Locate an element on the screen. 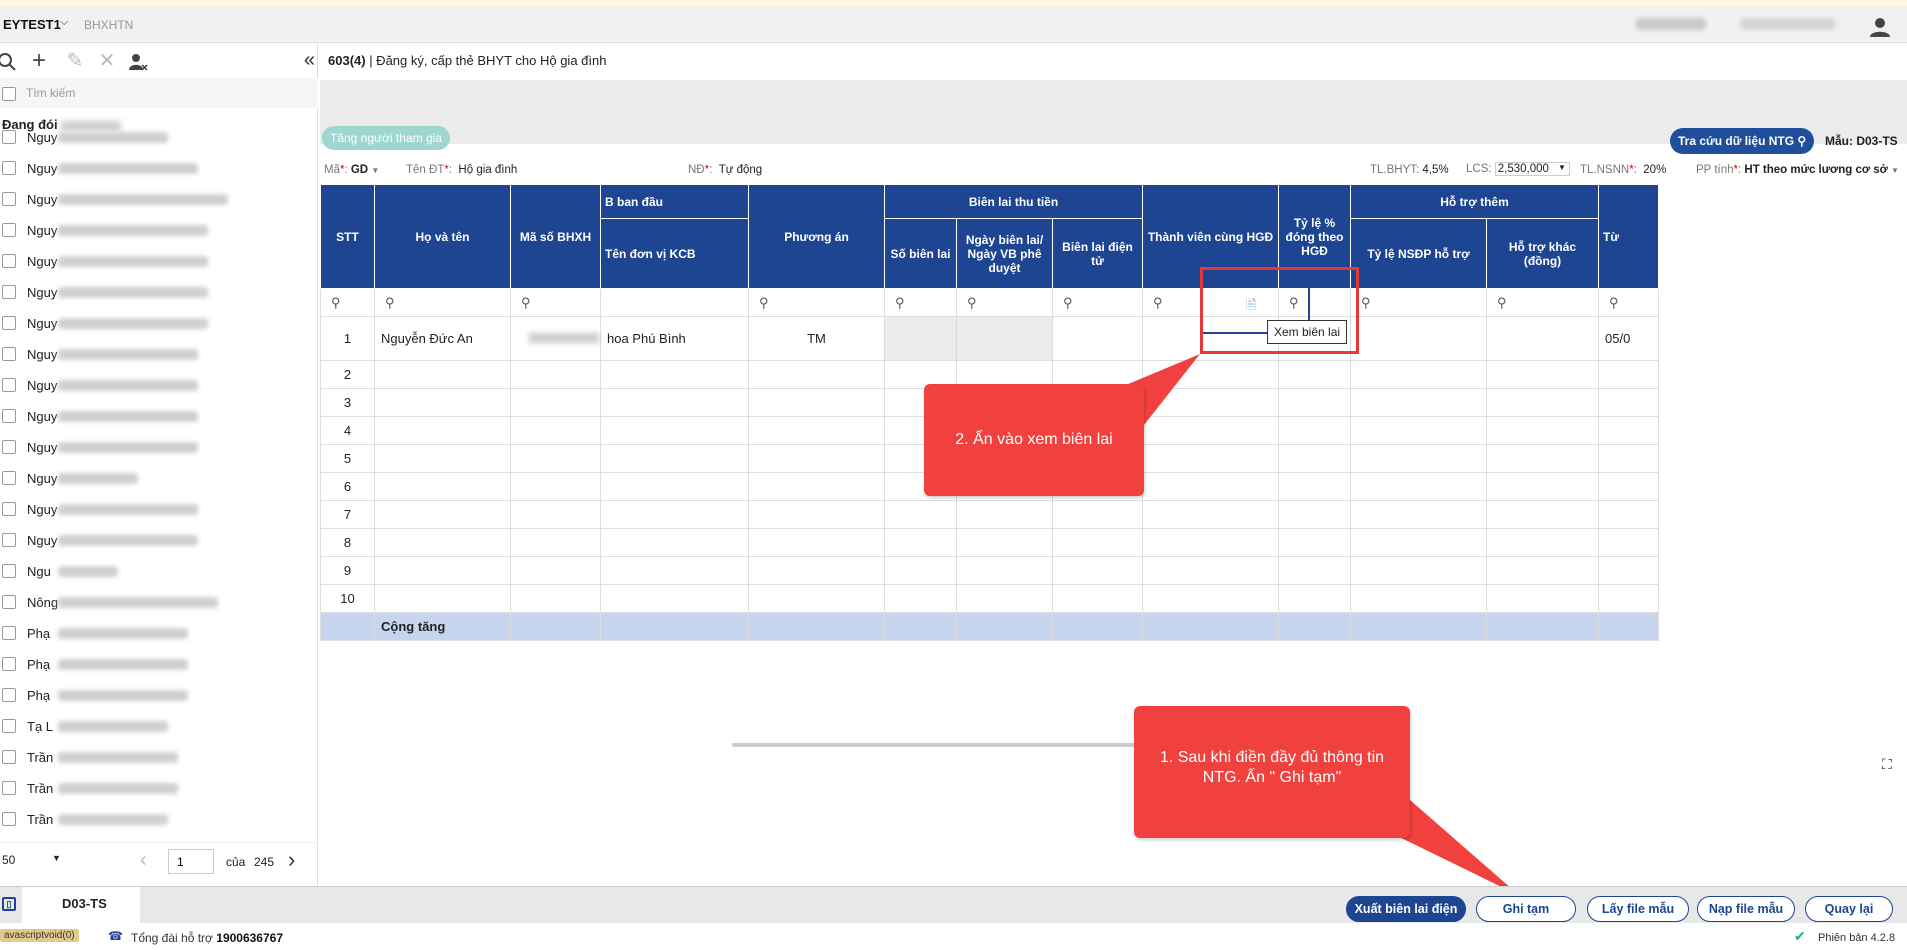 This screenshot has height=950, width=1907. user-remove-icon is located at coordinates (137, 62).